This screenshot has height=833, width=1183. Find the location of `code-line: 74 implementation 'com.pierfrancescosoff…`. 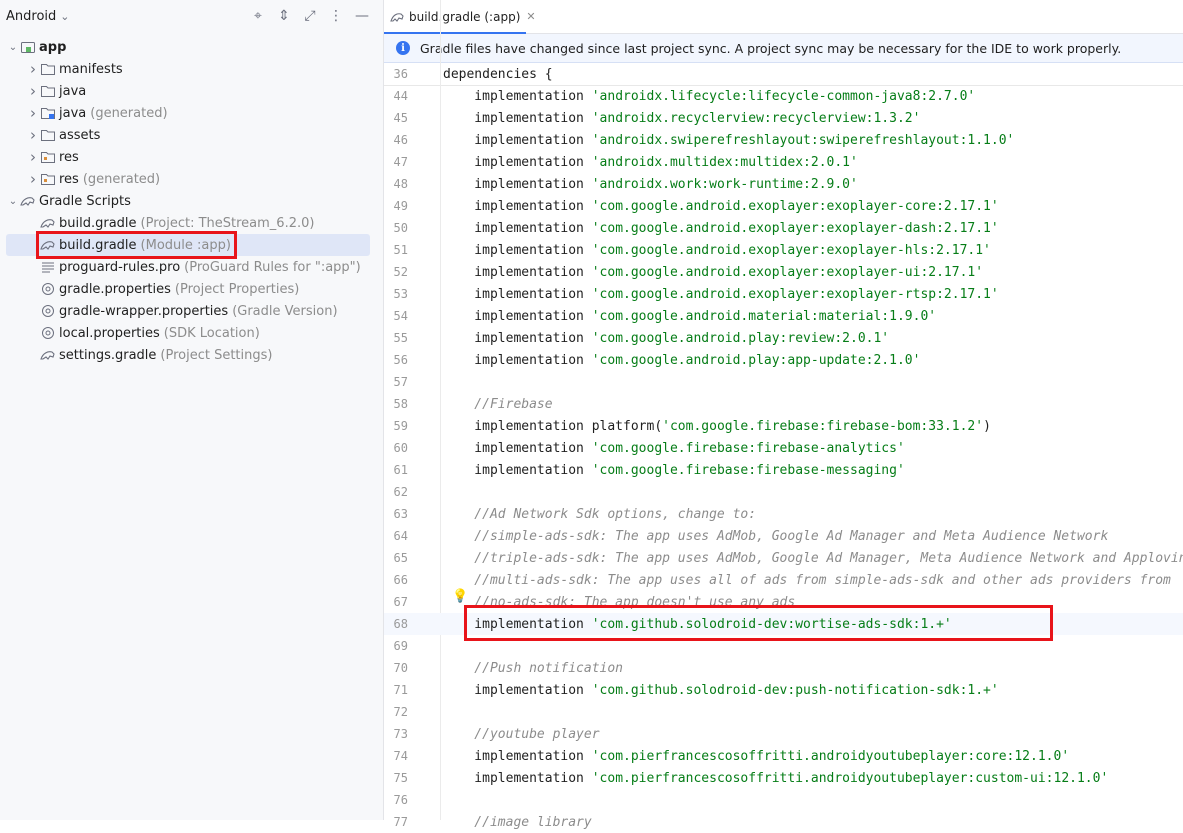

code-line: 74 implementation 'com.pierfrancescosoff… is located at coordinates (783, 756).